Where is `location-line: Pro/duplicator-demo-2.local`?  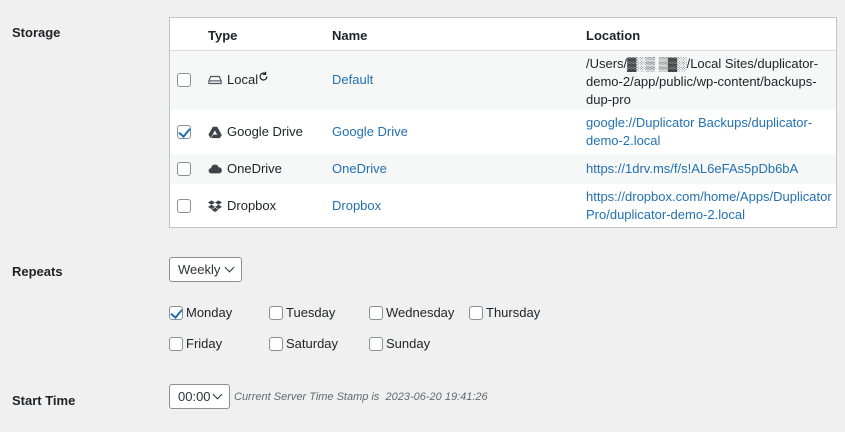 location-line: Pro/duplicator-demo-2.local is located at coordinates (665, 214).